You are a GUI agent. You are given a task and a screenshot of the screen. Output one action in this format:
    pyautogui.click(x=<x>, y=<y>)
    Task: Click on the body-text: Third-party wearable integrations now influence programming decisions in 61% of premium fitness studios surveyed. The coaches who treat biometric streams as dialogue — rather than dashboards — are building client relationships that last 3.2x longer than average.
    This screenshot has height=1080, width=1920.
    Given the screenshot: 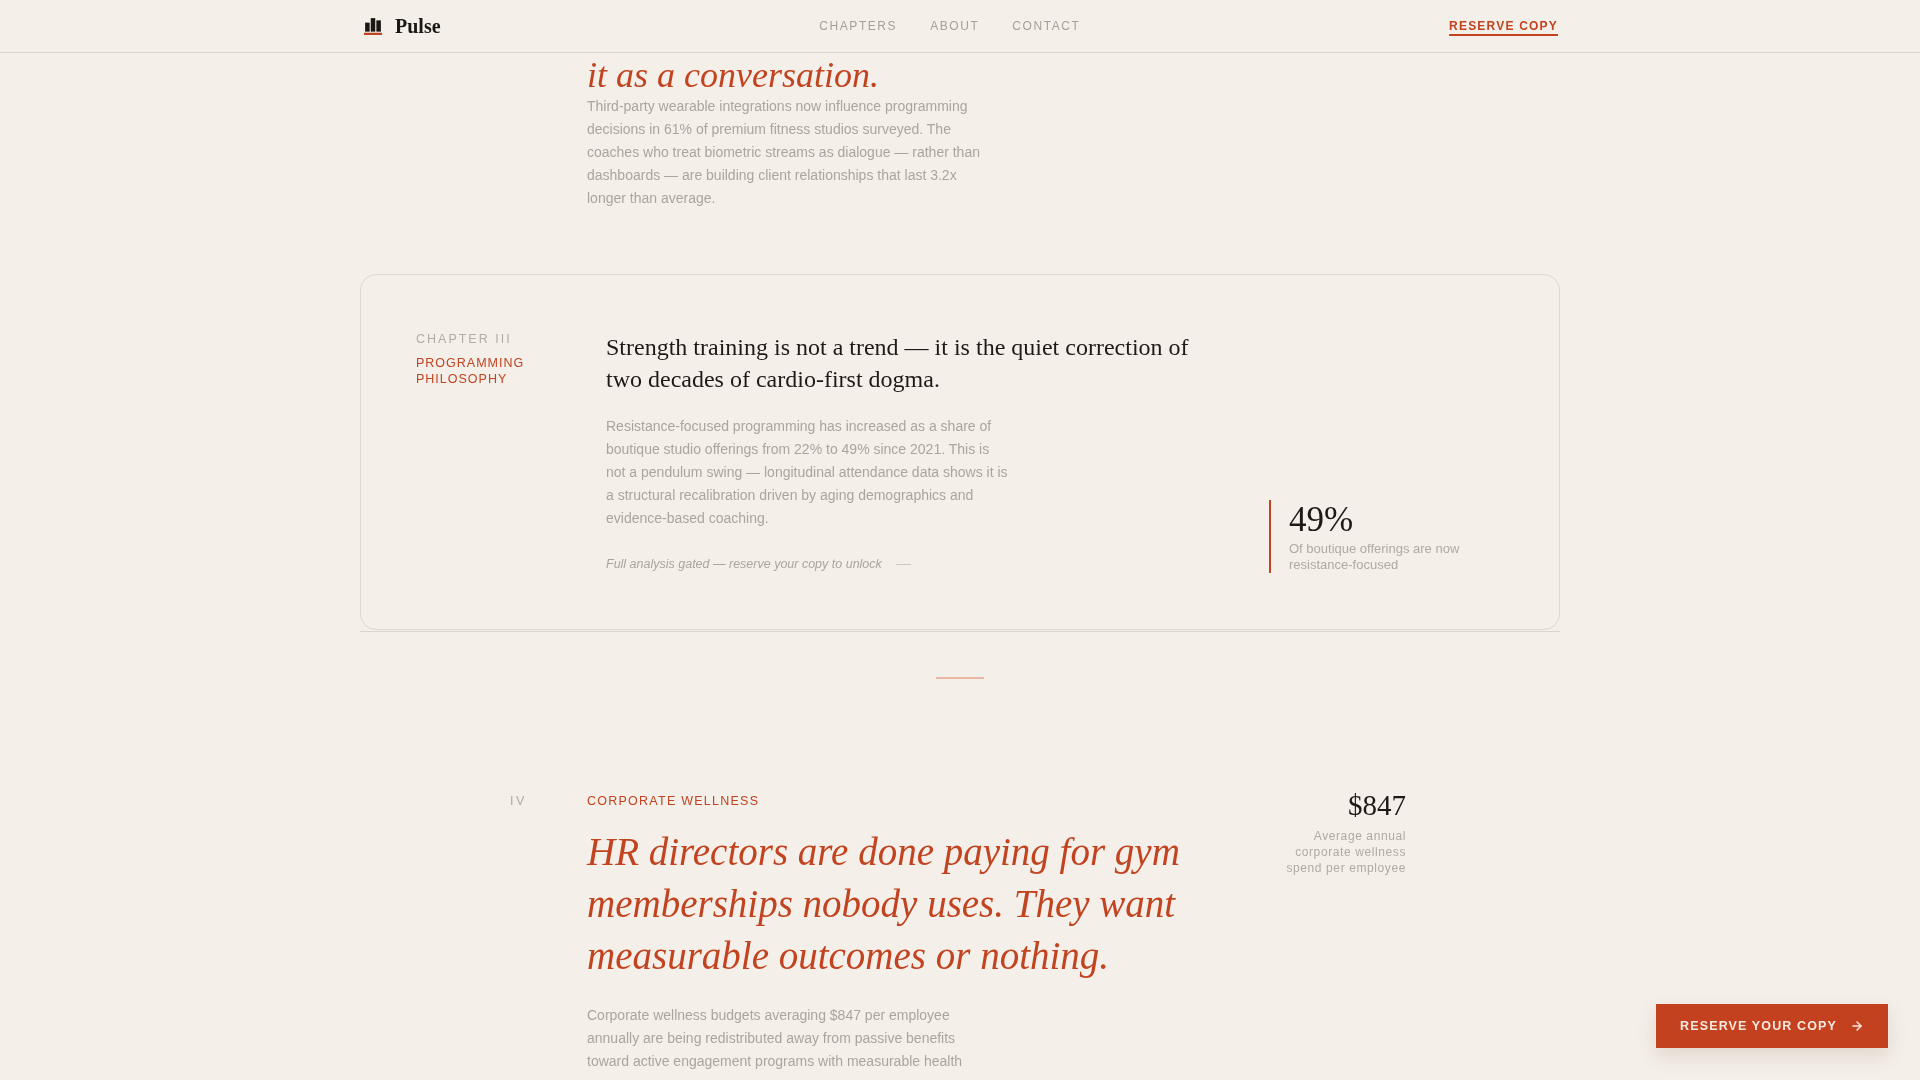 What is the action you would take?
    pyautogui.click(x=784, y=152)
    